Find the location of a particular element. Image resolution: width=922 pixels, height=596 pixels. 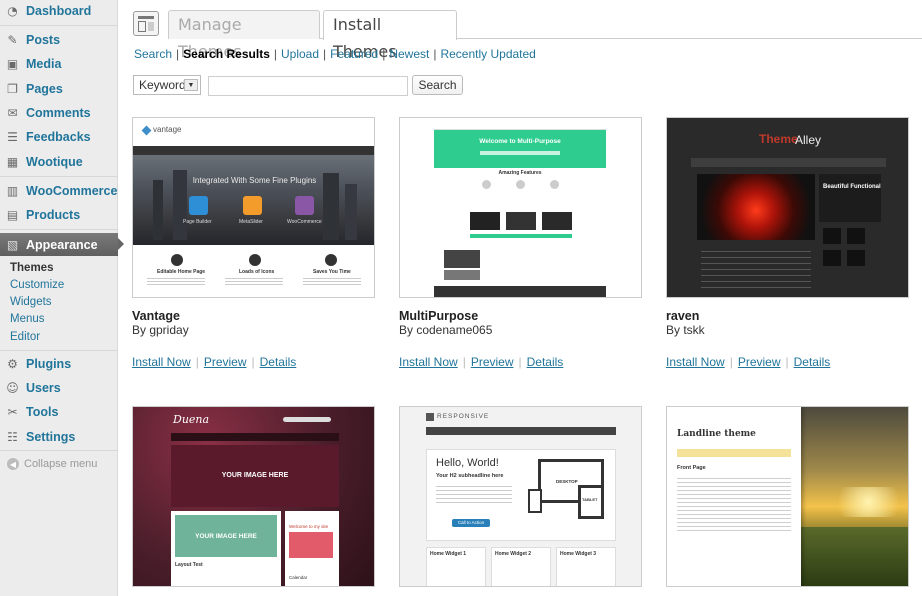

menu-users: ☺ Users is located at coordinates (59, 388).